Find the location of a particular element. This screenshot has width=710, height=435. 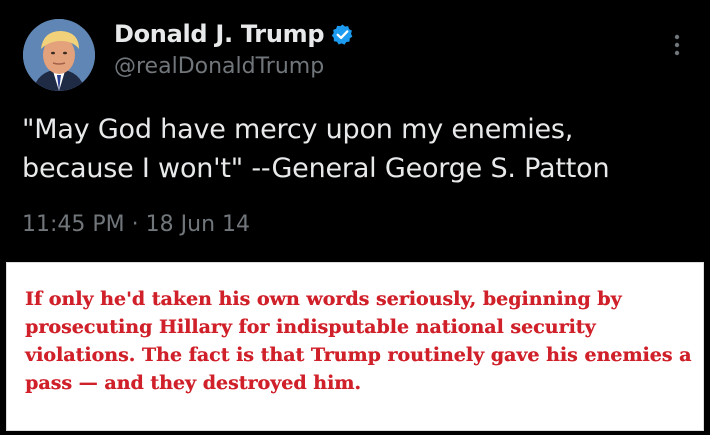

author-row: Donald J. Trump is located at coordinates (234, 34).